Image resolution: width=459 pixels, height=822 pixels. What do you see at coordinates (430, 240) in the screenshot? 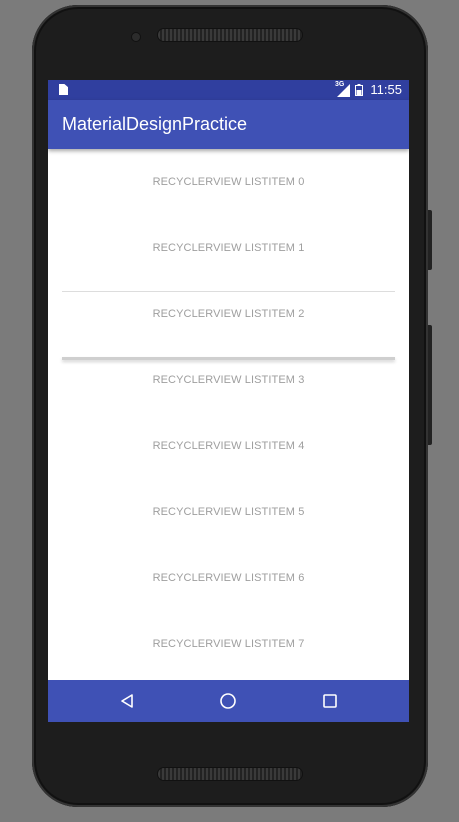
I see `power-button` at bounding box center [430, 240].